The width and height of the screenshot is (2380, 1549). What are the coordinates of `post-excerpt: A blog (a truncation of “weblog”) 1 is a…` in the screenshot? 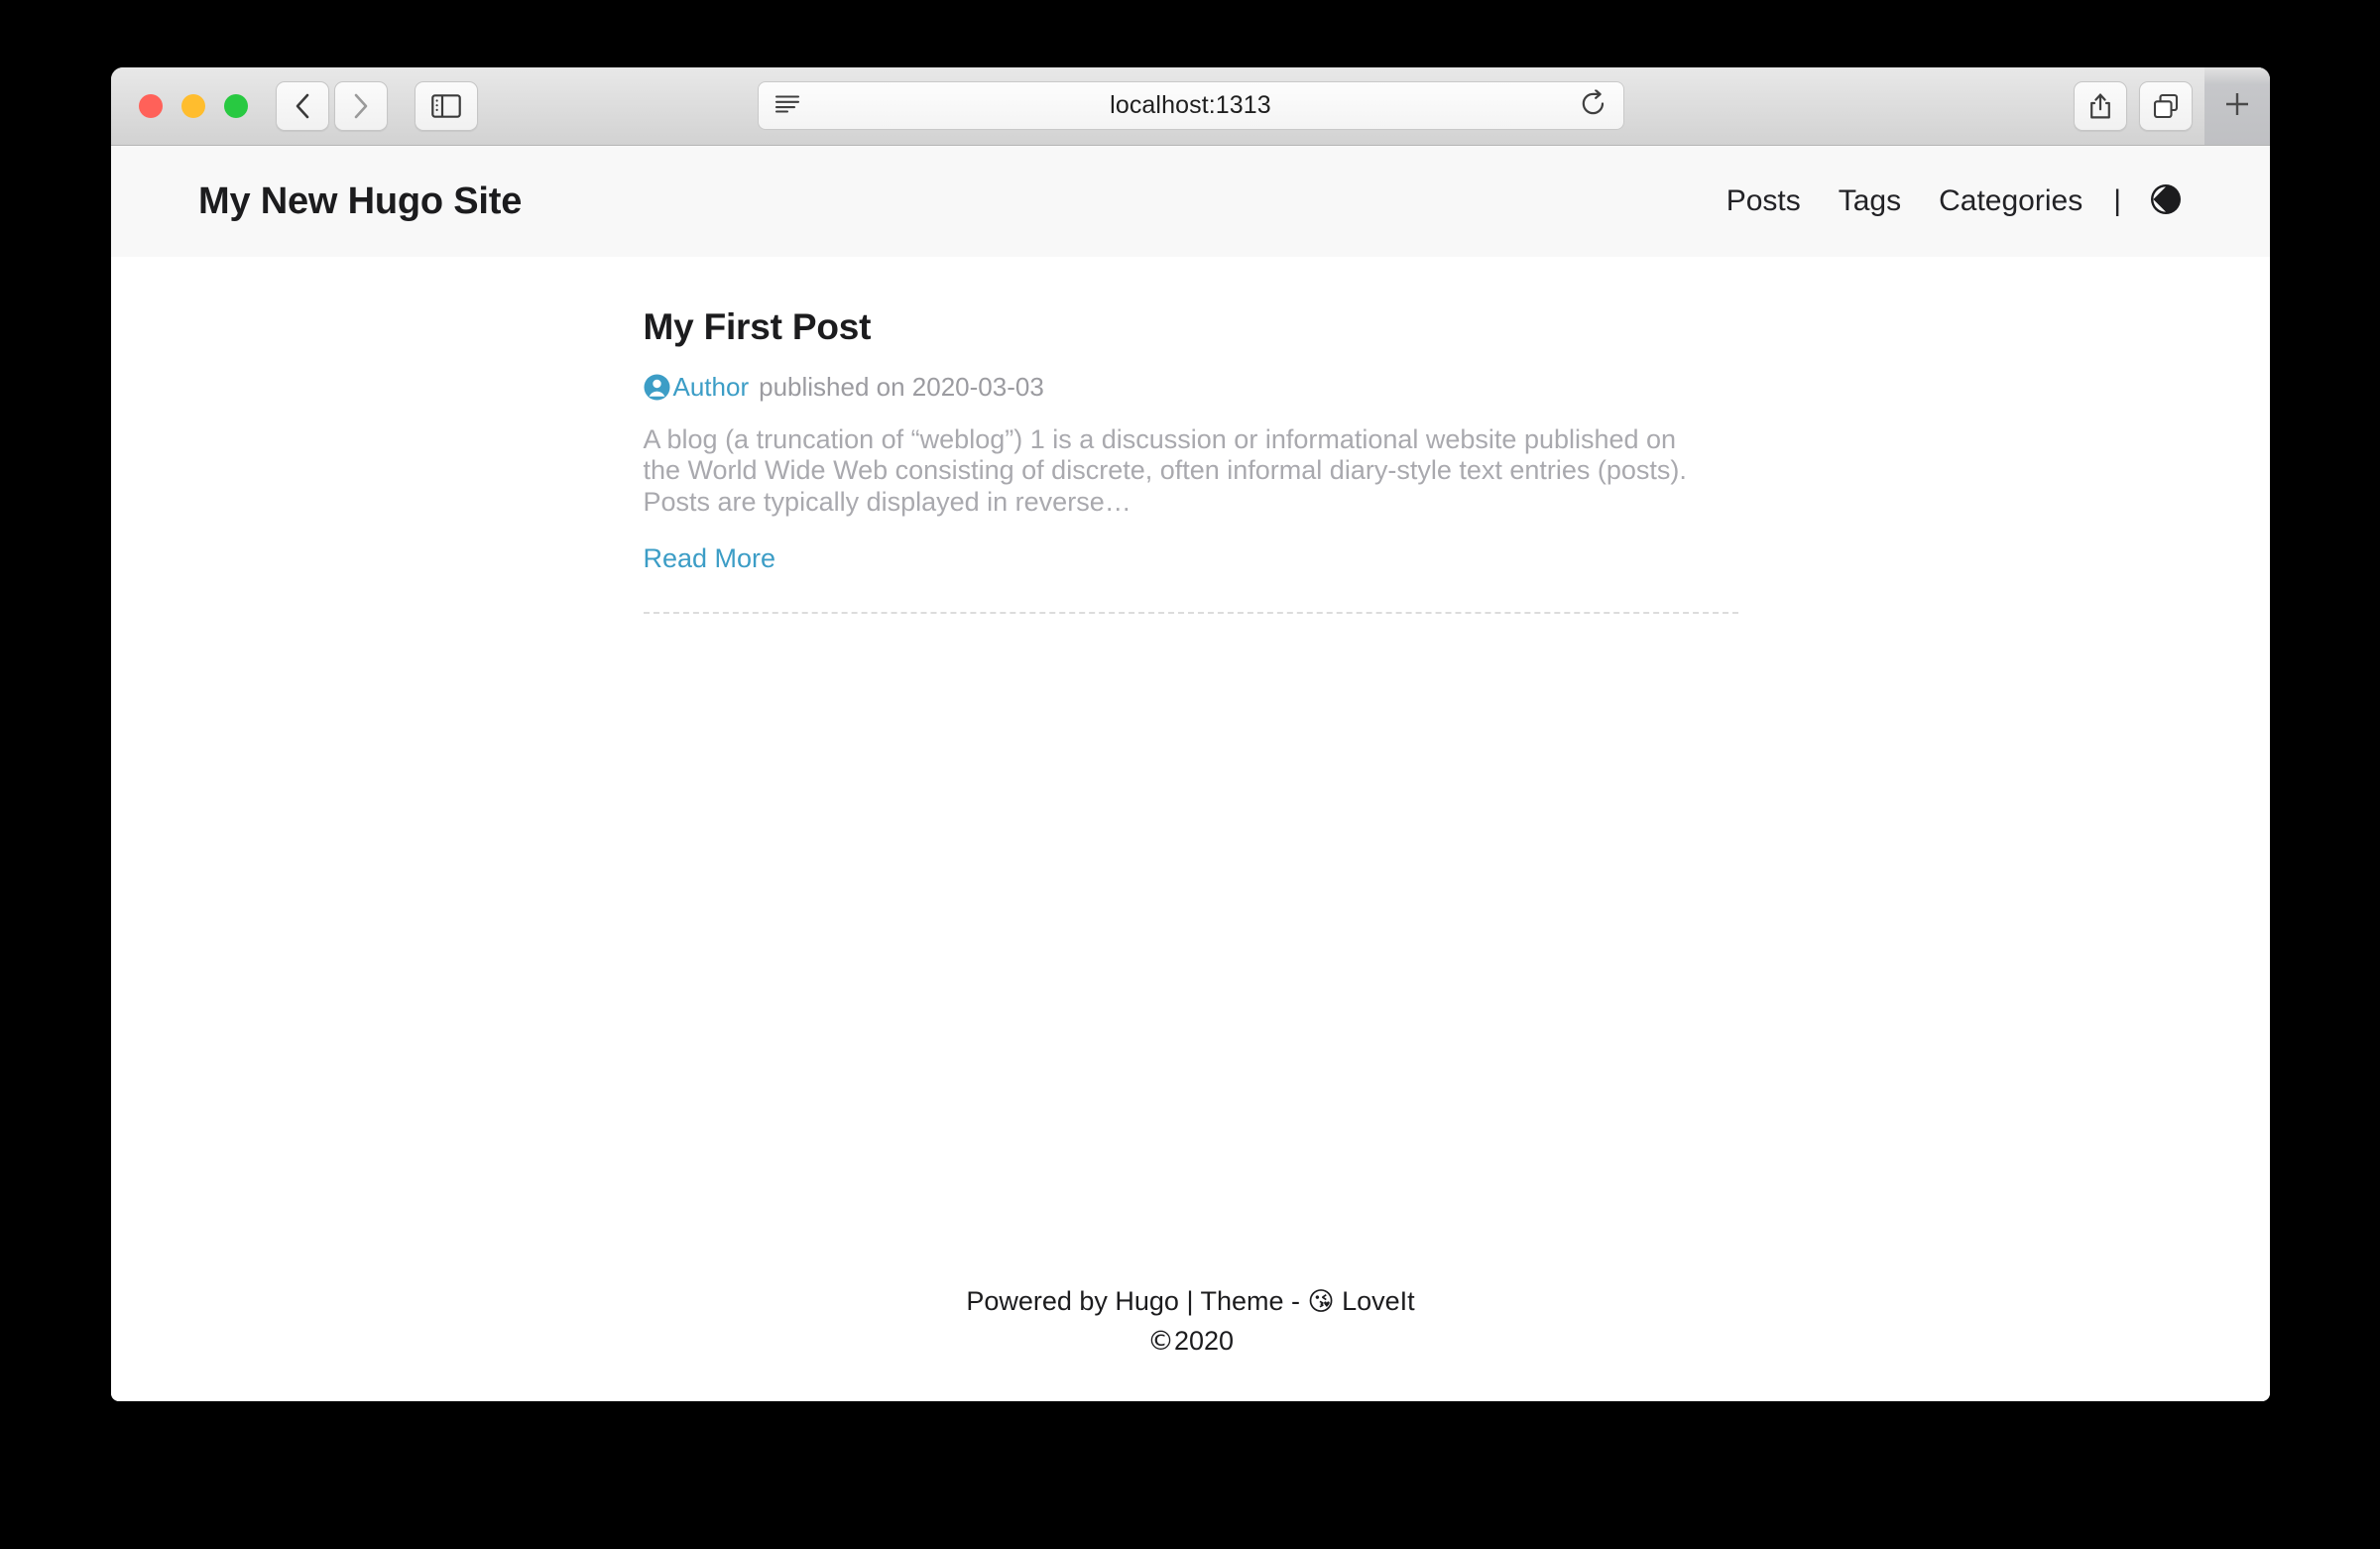 It's located at (1165, 470).